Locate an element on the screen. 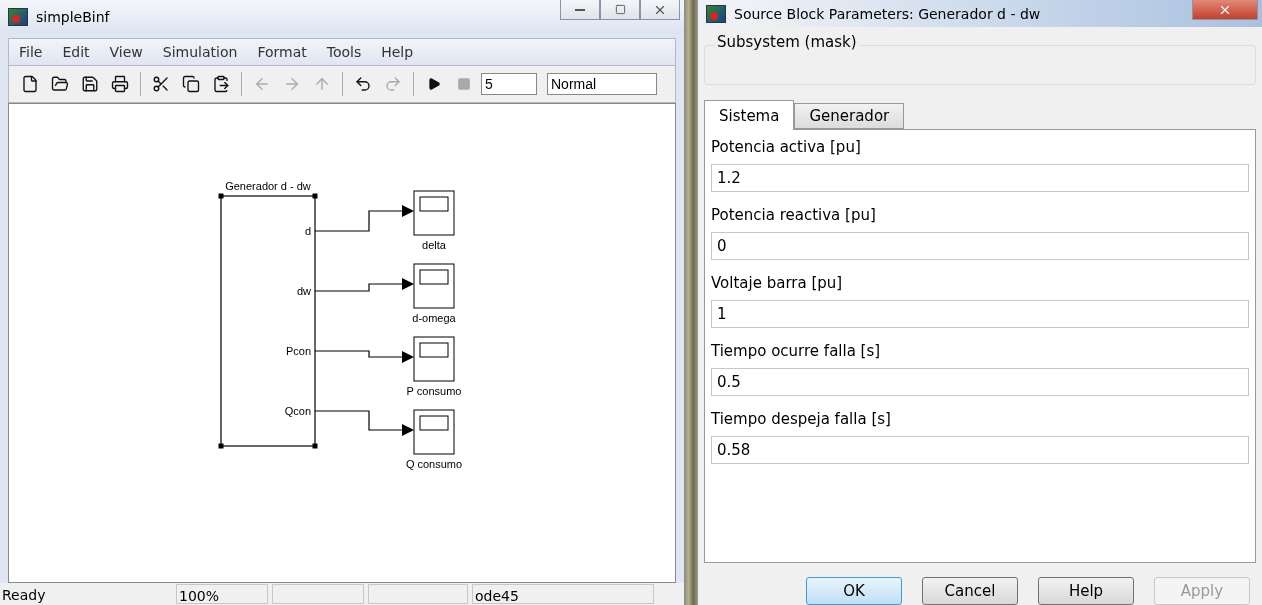 This screenshot has height=605, width=1262. scope-label: d-omega is located at coordinates (434, 318).